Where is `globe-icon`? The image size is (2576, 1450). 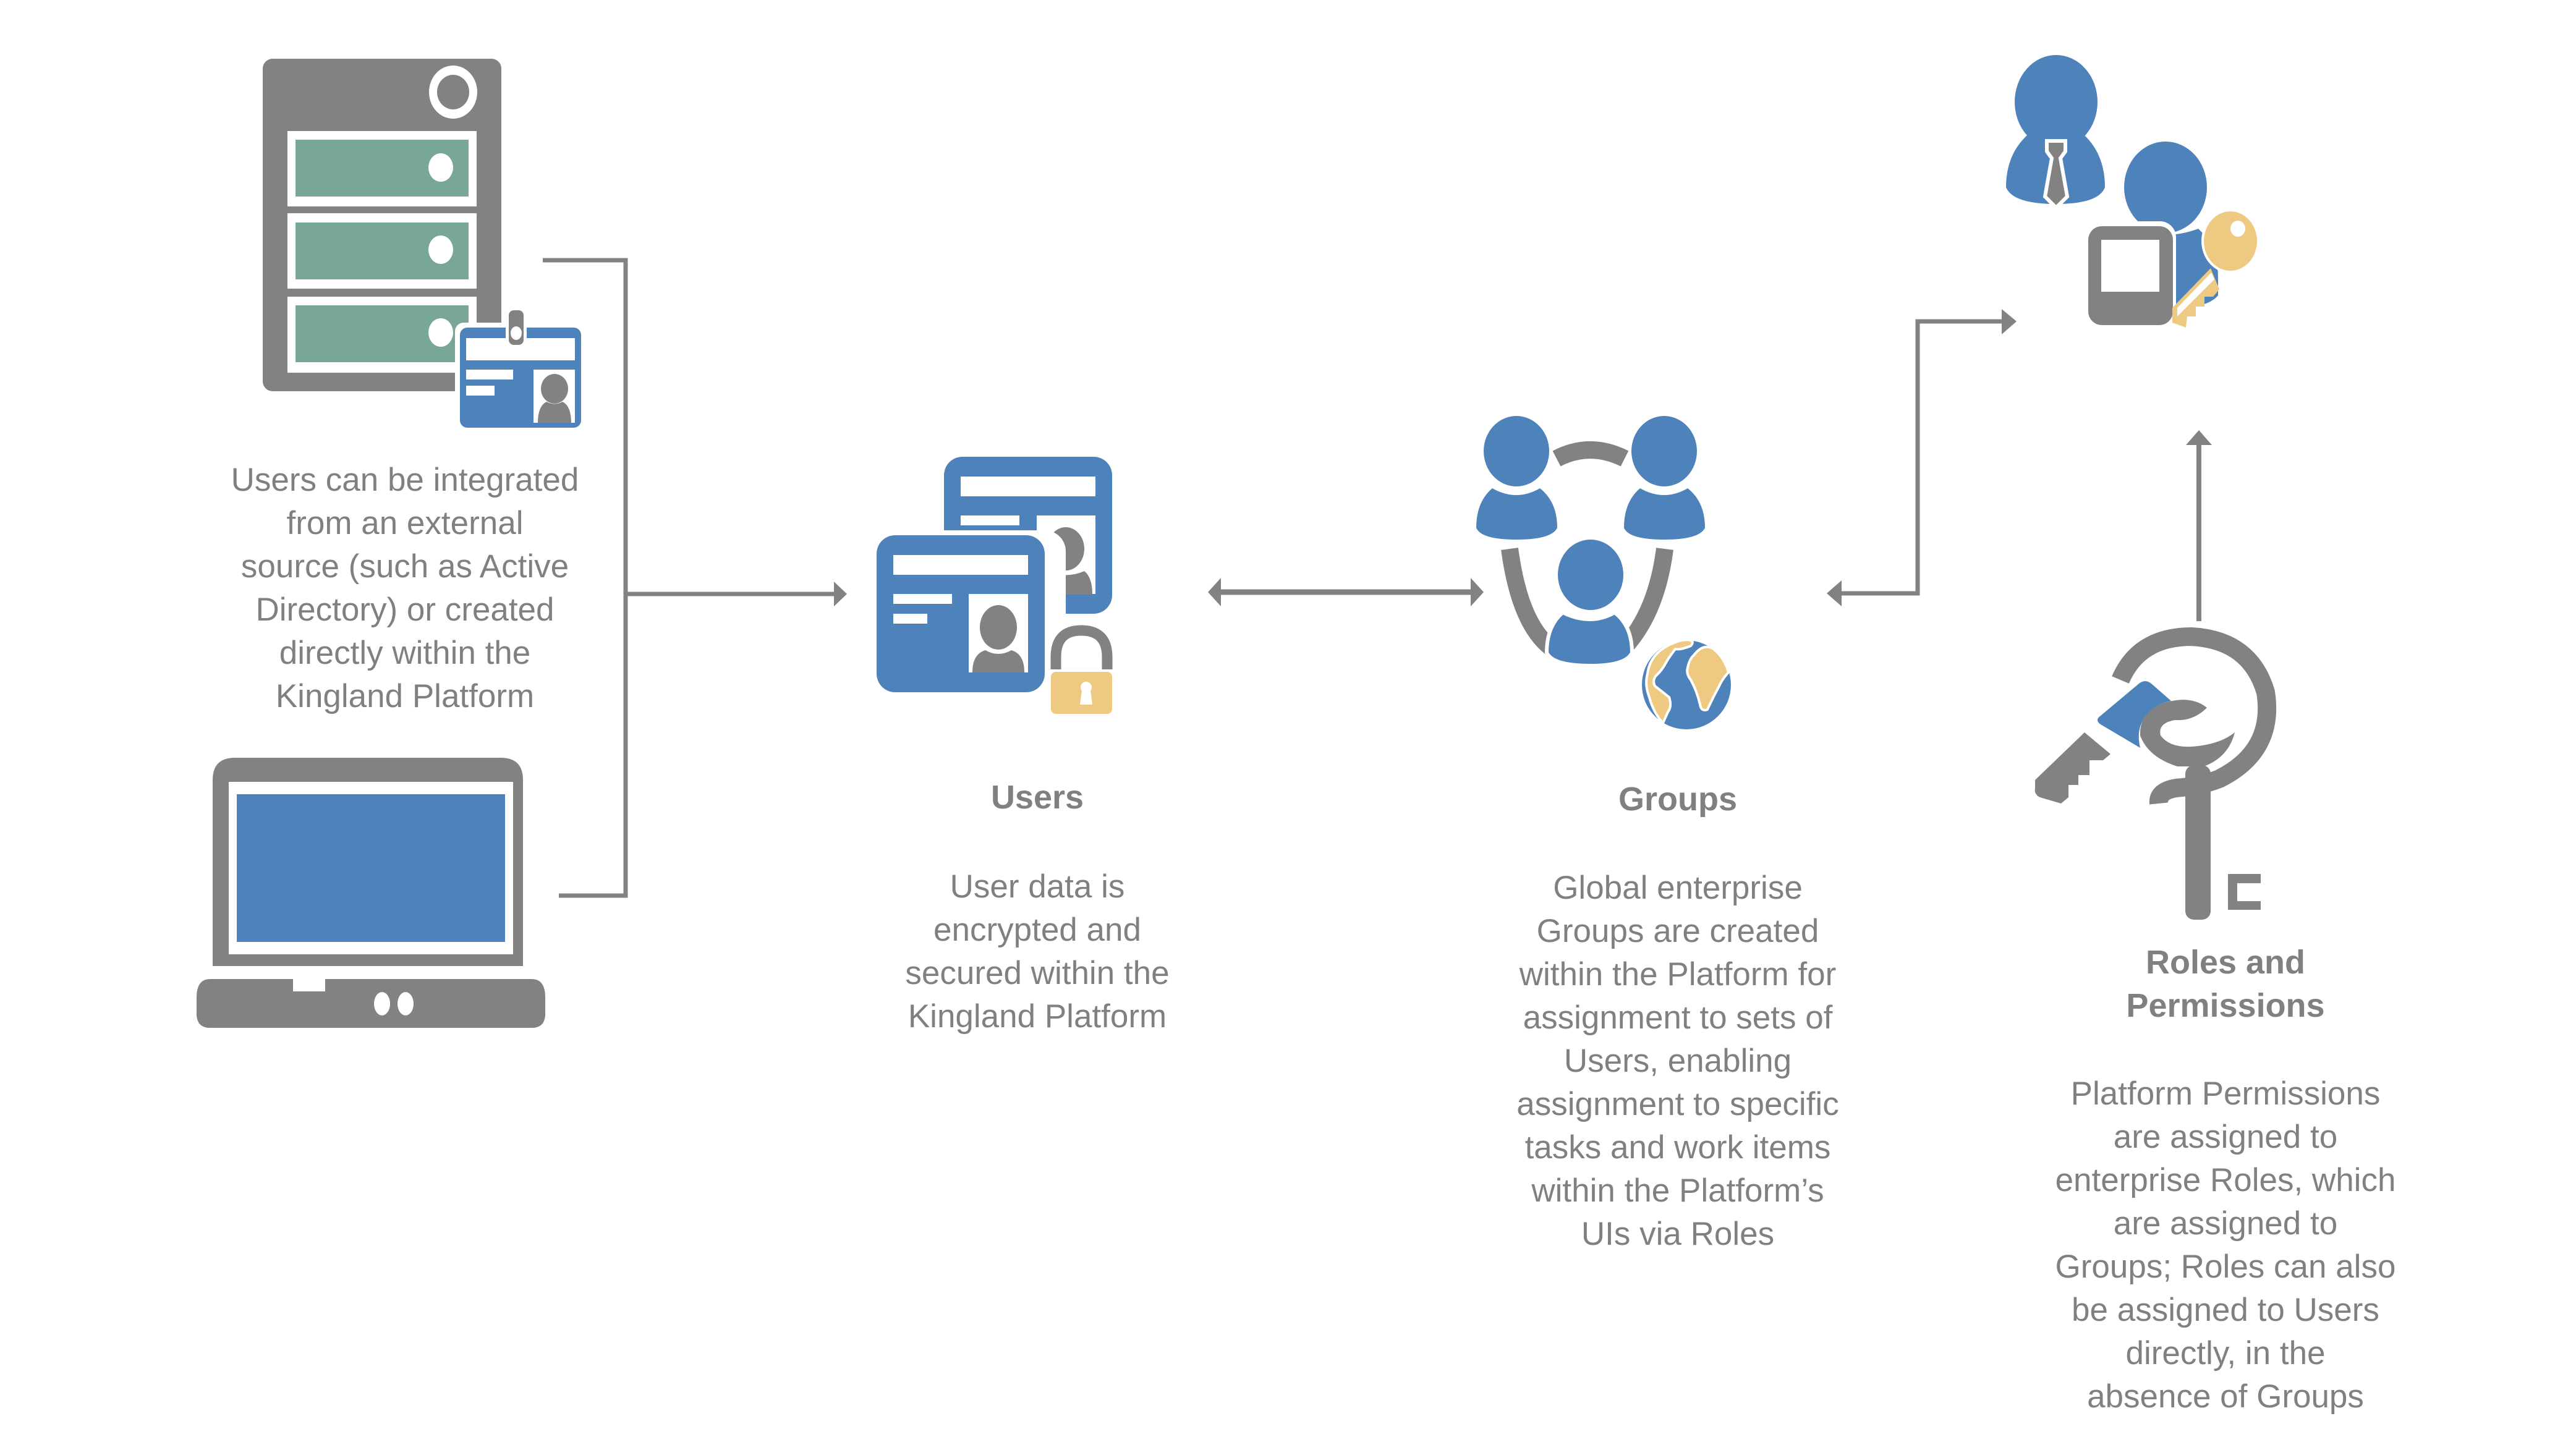
globe-icon is located at coordinates (1686, 685).